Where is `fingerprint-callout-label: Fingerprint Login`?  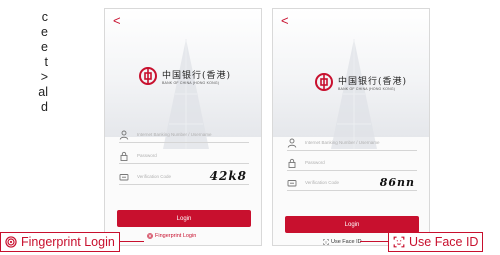 fingerprint-callout-label: Fingerprint Login is located at coordinates (68, 242).